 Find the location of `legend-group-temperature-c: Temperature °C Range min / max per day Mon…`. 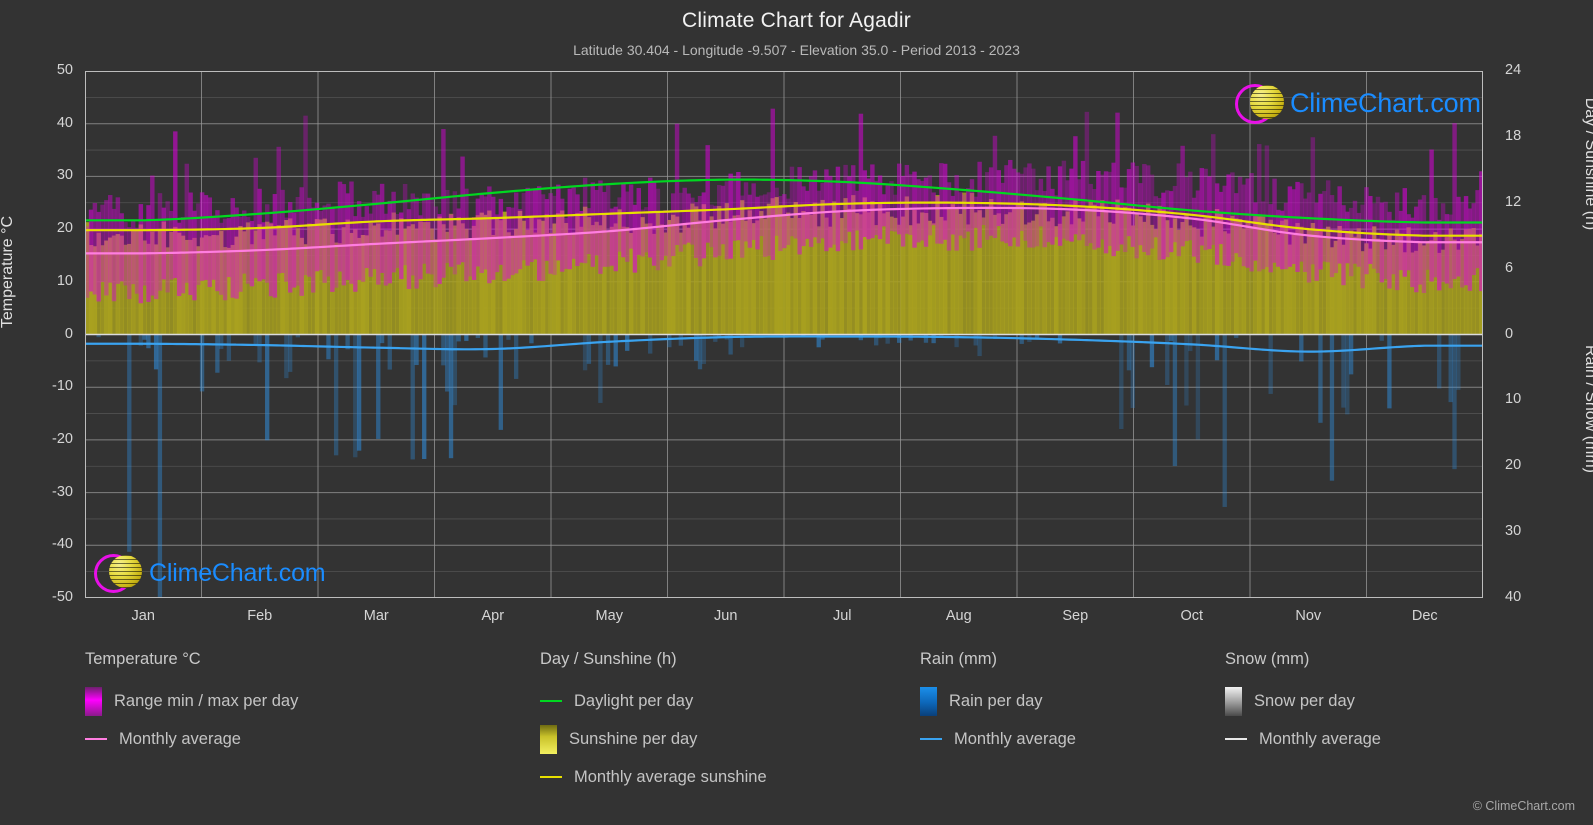

legend-group-temperature-c: Temperature °C Range min / max per day Mon… is located at coordinates (191, 704).